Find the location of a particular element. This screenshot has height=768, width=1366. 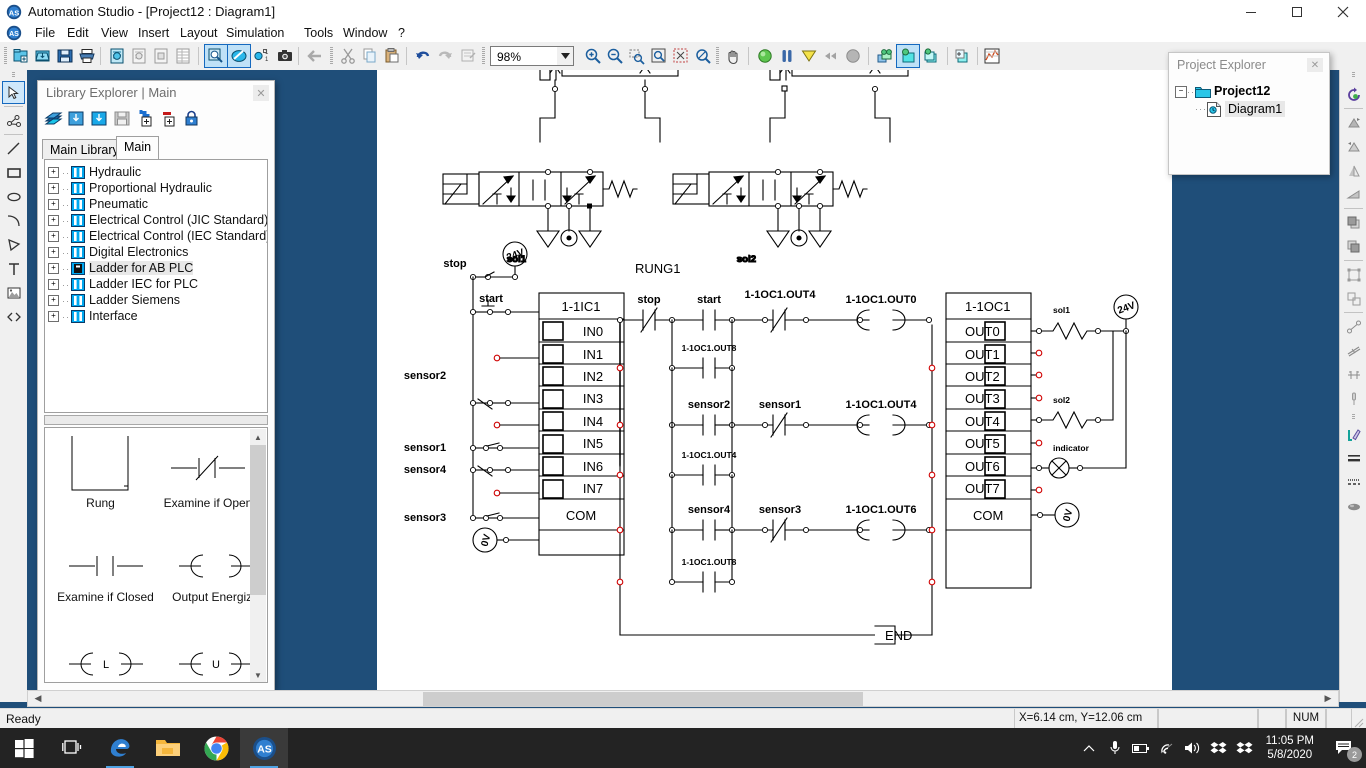

simulation-step-icon is located at coordinates (787, 56).